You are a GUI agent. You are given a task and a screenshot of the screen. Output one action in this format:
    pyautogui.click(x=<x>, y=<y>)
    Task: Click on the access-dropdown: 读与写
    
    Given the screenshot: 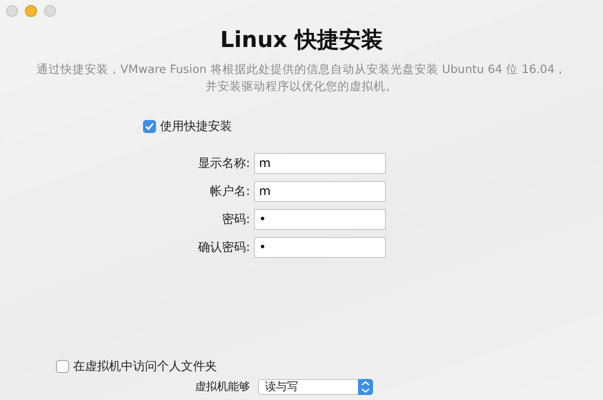 What is the action you would take?
    pyautogui.click(x=315, y=387)
    